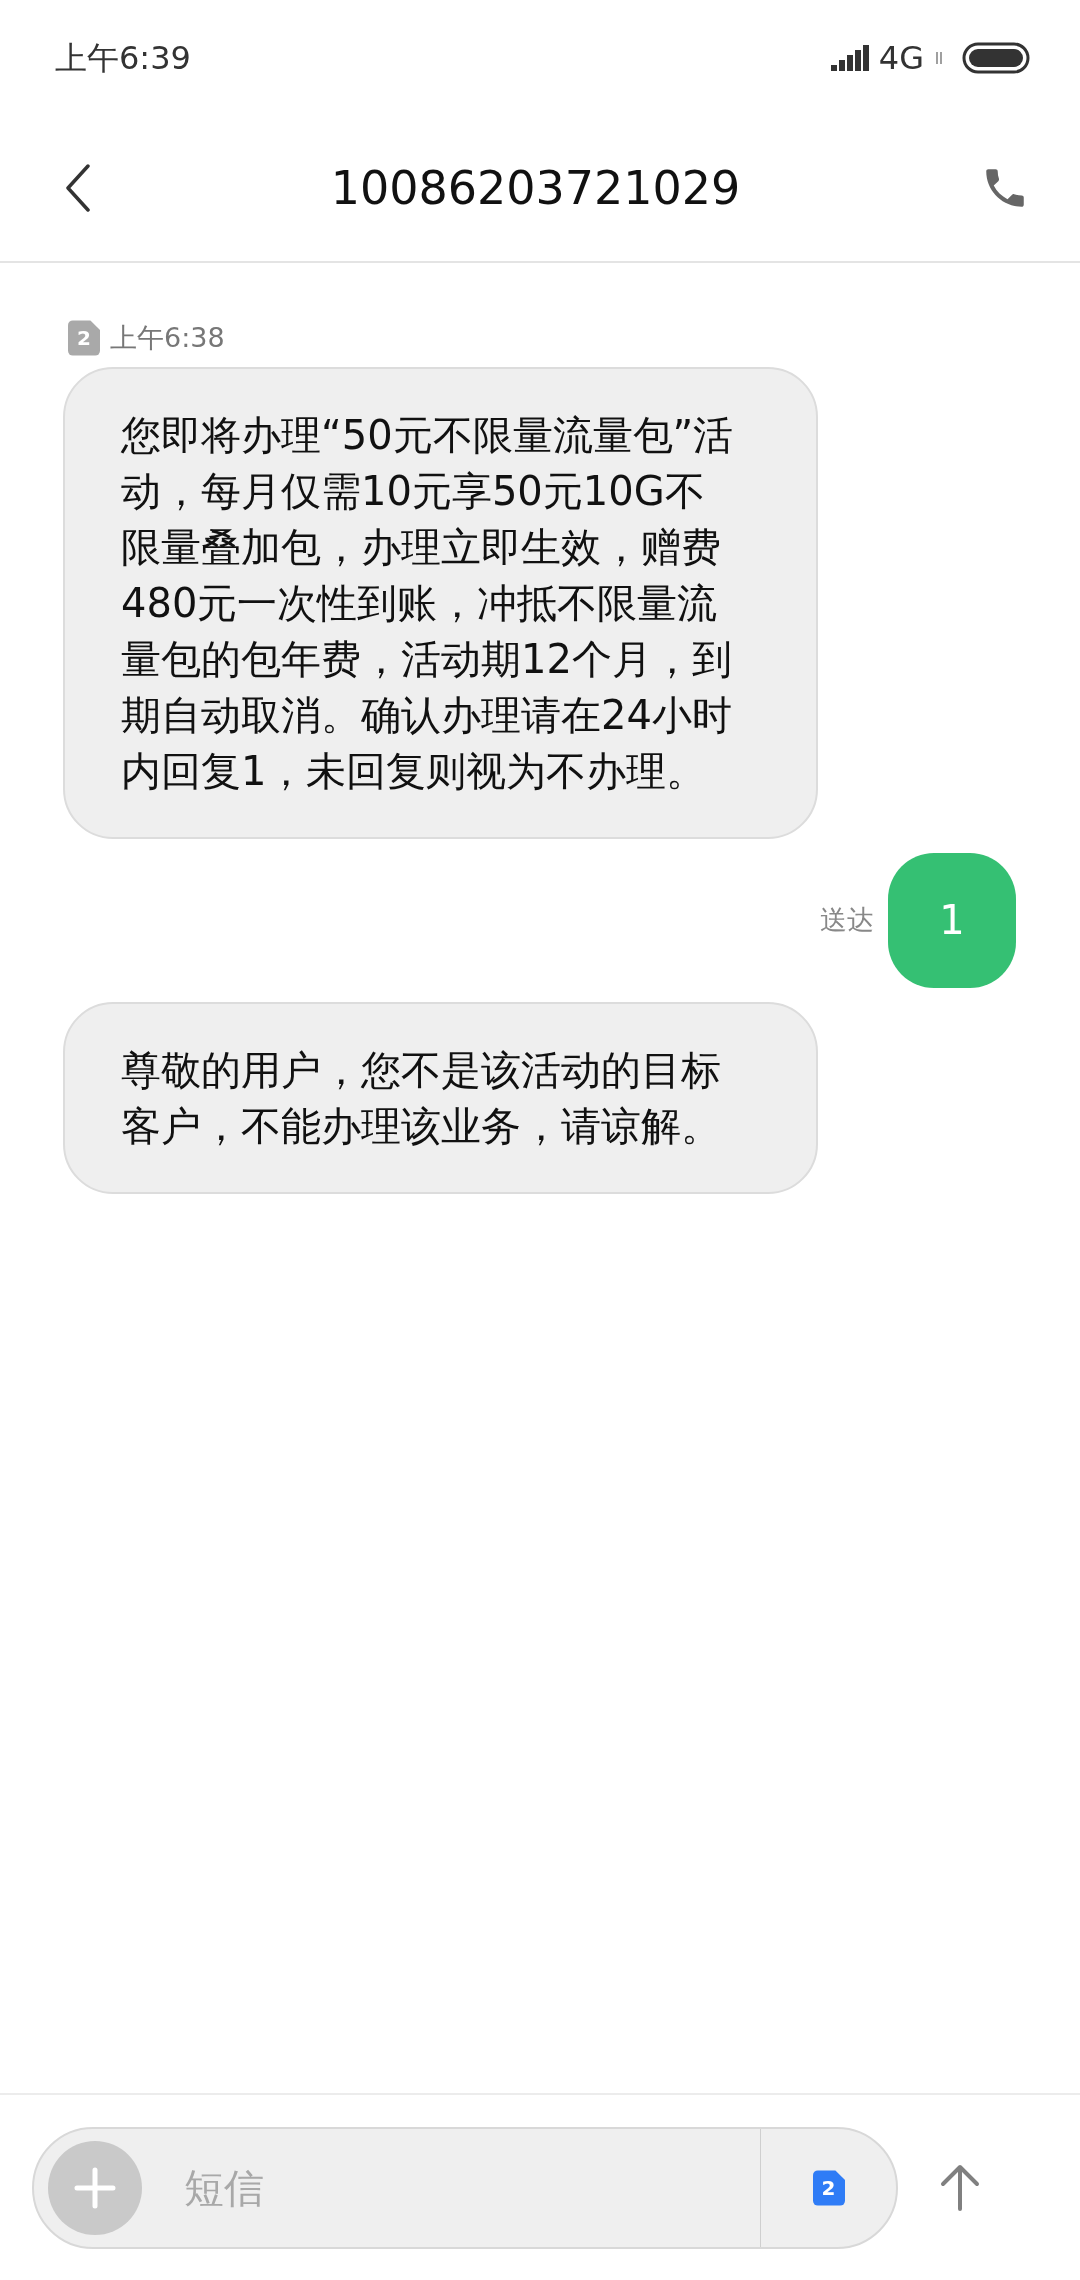 The image size is (1080, 2280). I want to click on battery-icon, so click(996, 57).